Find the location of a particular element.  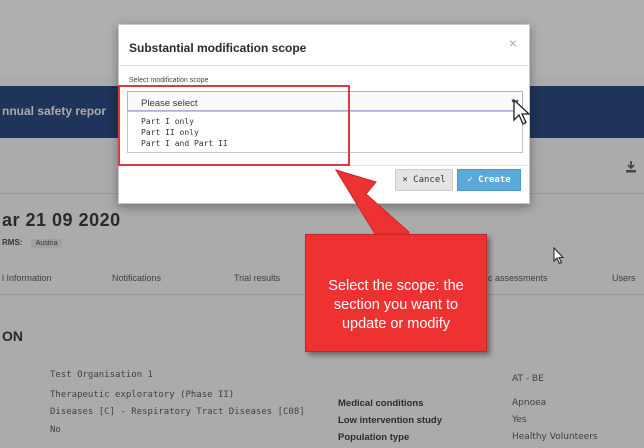

scope-field-label: Select modification scope is located at coordinates (169, 80).